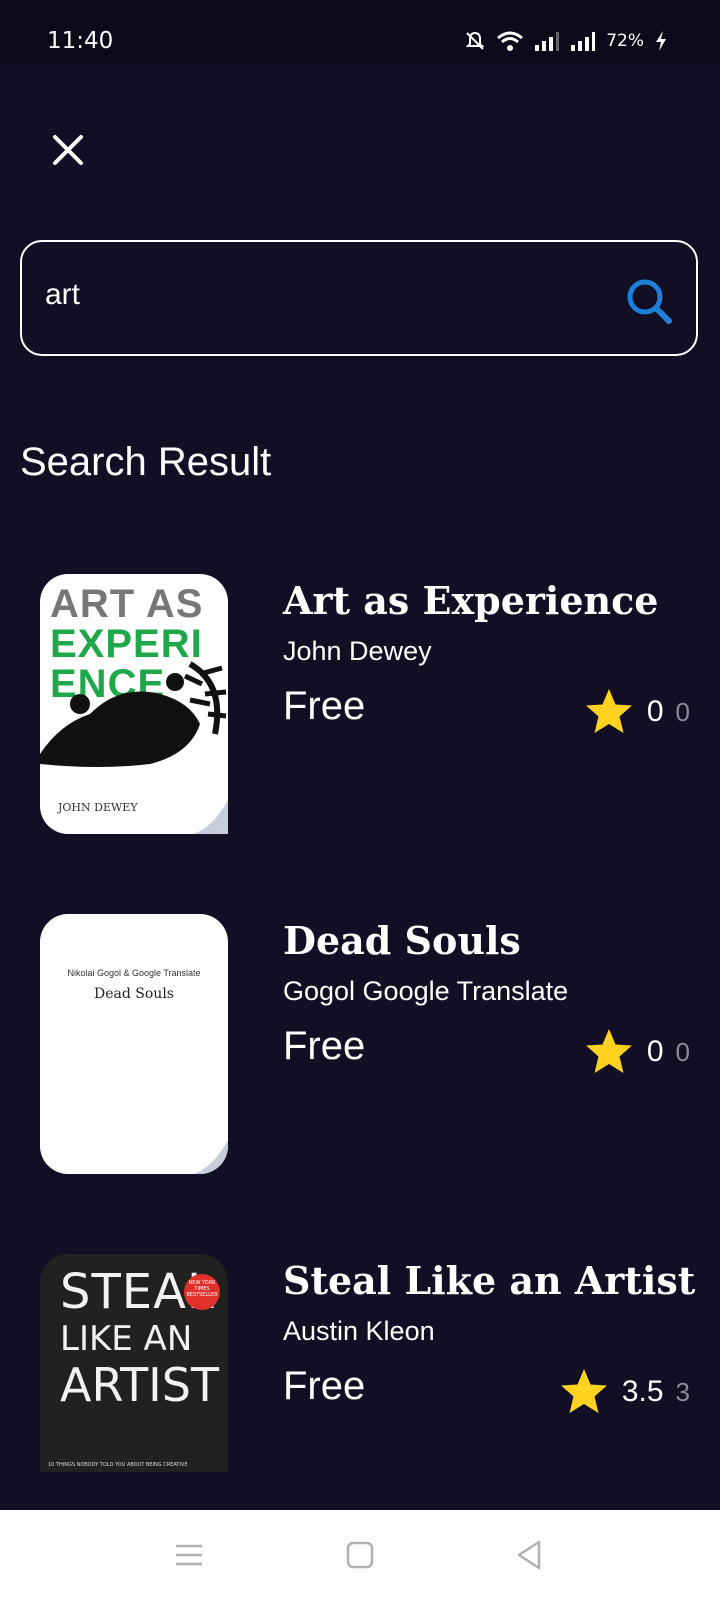 This screenshot has height=1600, width=720. I want to click on signal-icon, so click(547, 41).